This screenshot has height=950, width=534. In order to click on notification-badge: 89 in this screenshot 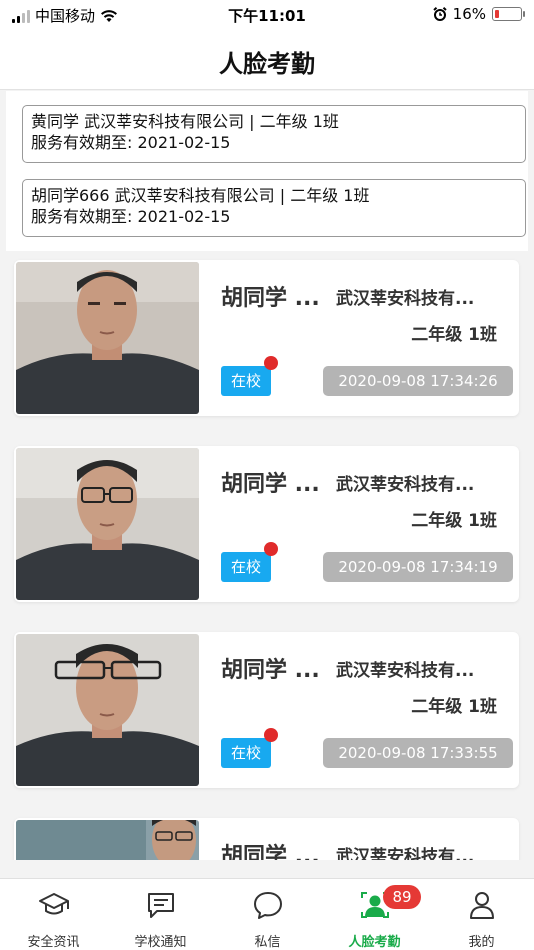, I will do `click(402, 897)`.